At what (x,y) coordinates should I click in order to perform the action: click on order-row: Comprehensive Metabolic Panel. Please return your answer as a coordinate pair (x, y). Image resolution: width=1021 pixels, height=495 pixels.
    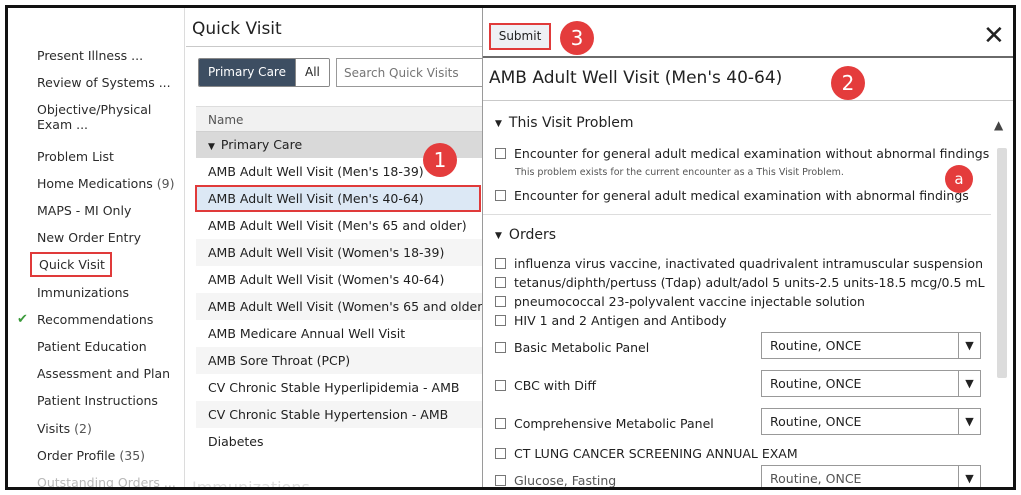
    Looking at the image, I should click on (604, 423).